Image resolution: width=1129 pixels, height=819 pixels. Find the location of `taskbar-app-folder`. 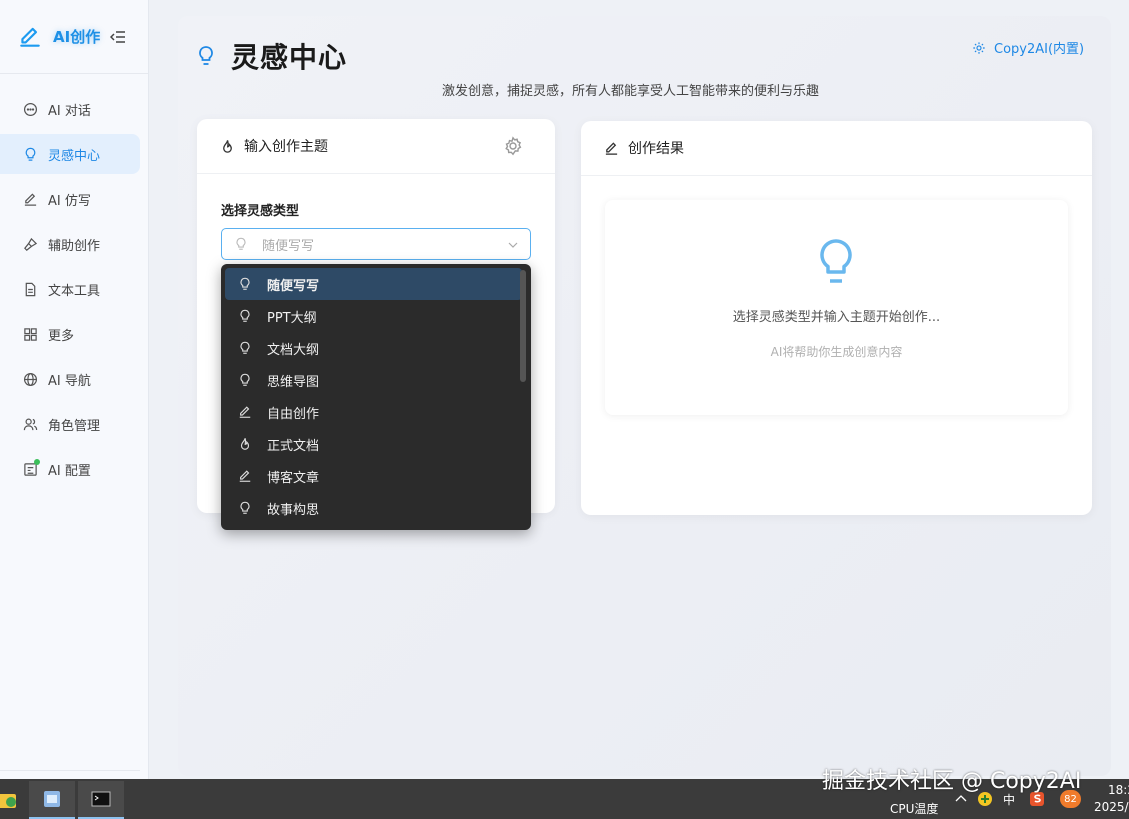

taskbar-app-folder is located at coordinates (15, 800).